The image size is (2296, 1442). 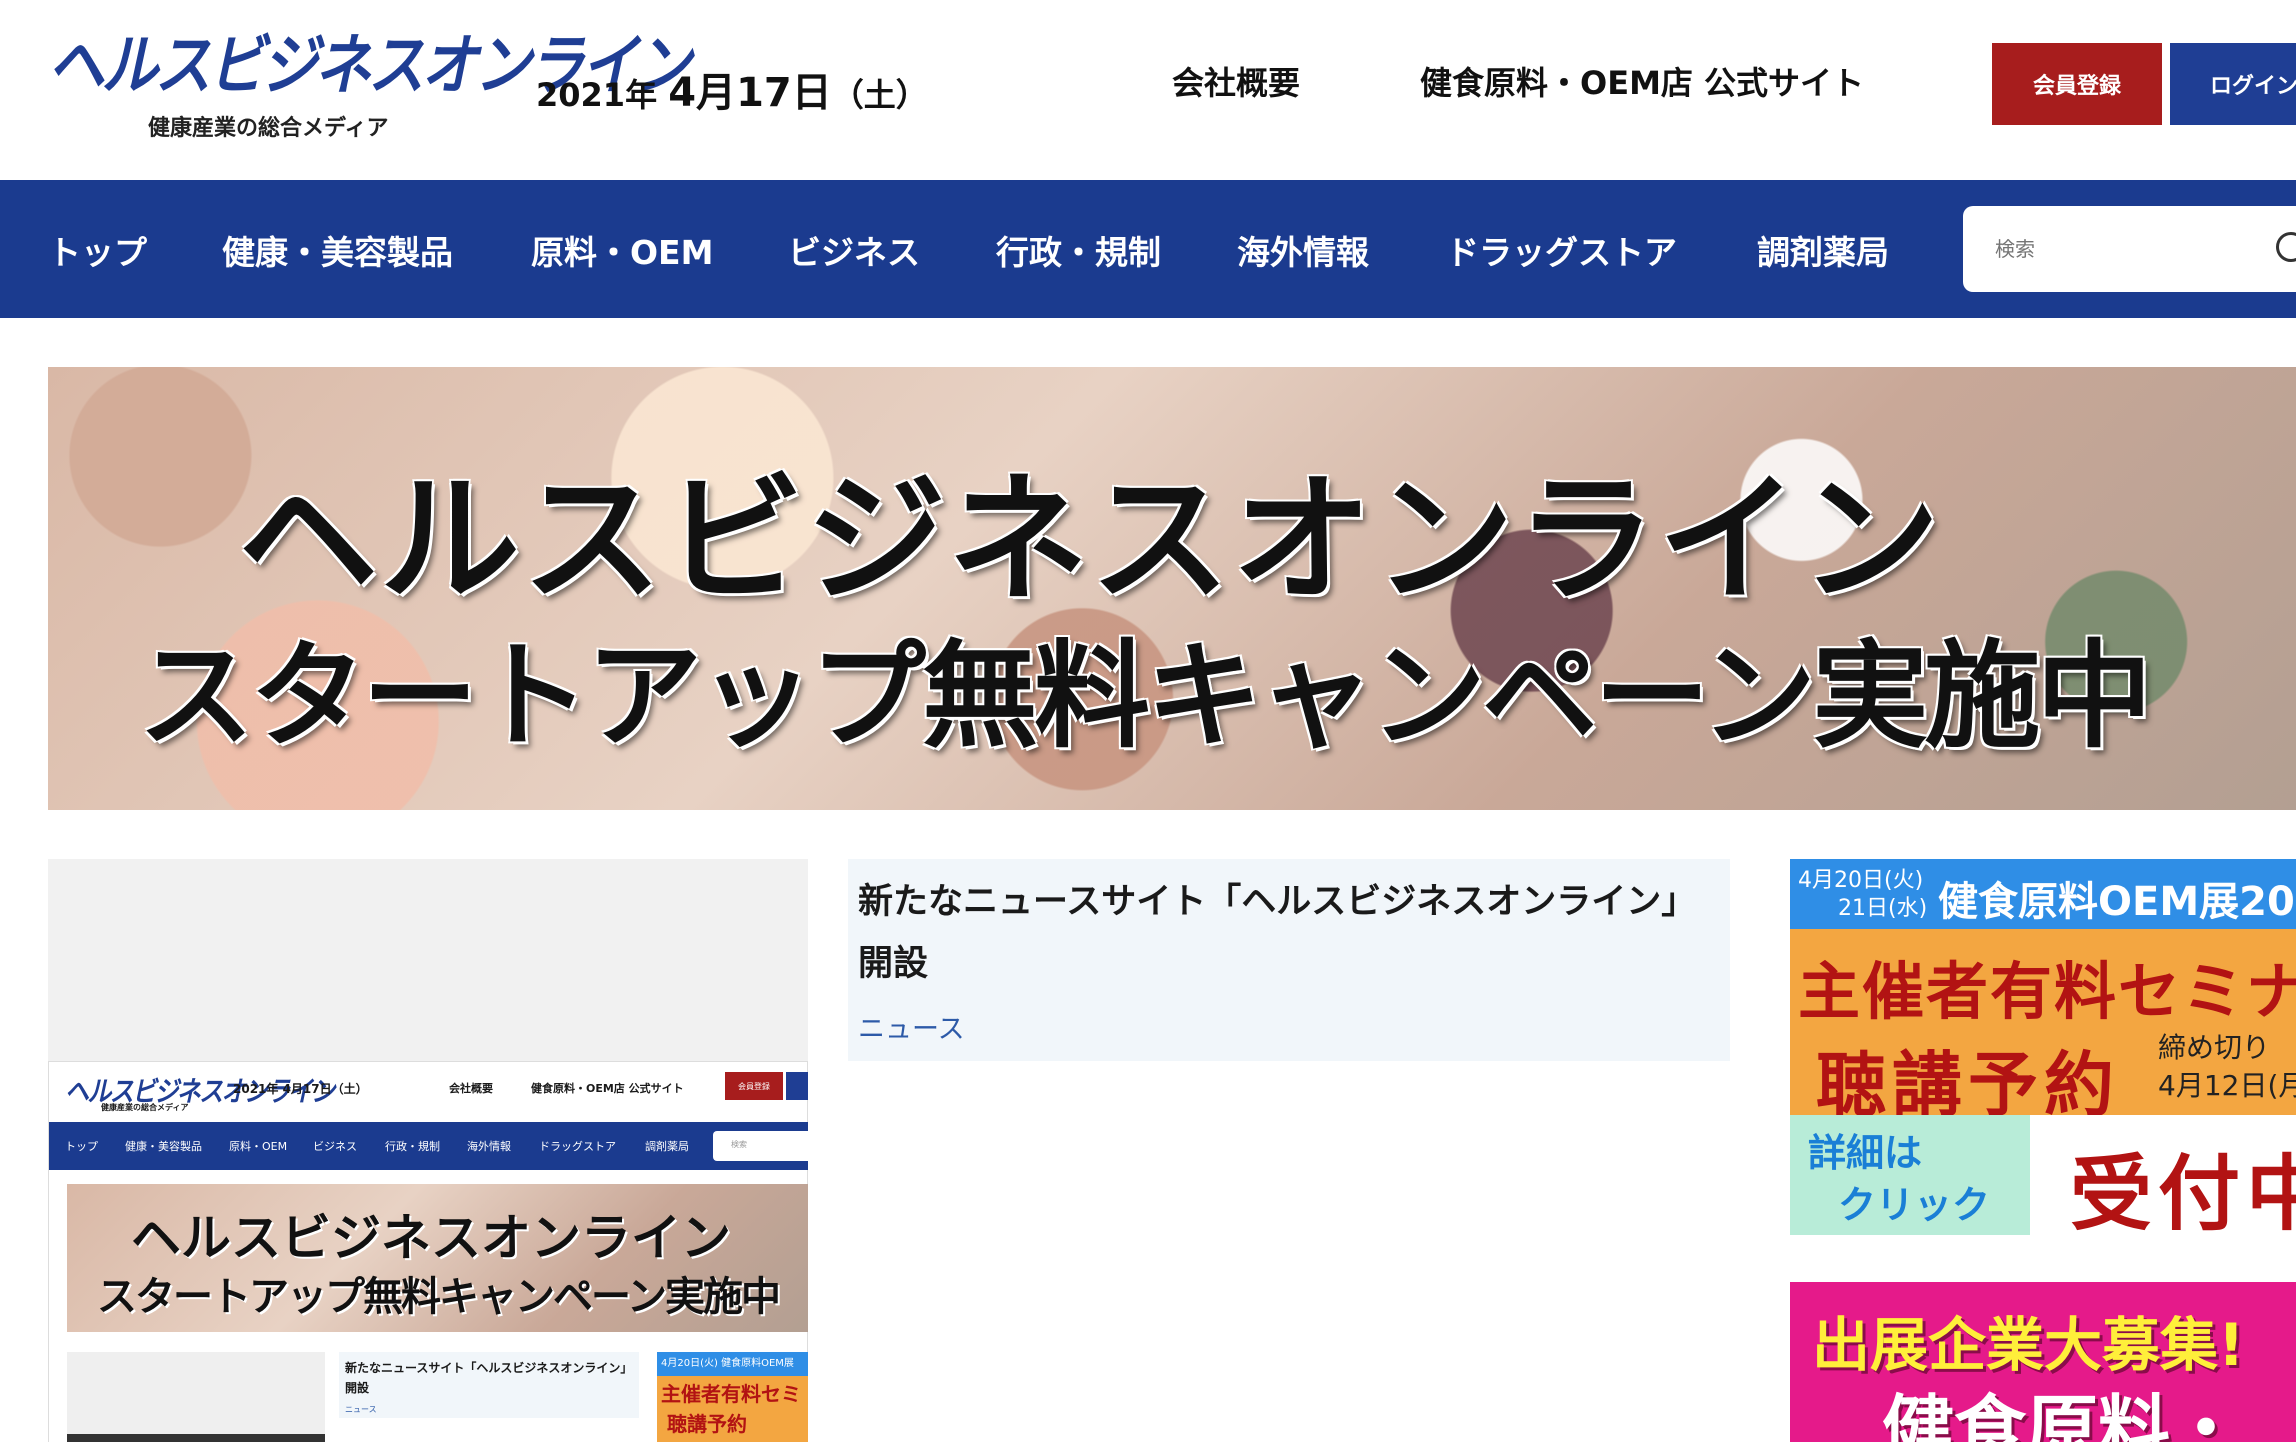 I want to click on banner-title: ヘルスビジネスオンライン, so click(x=1090, y=540).